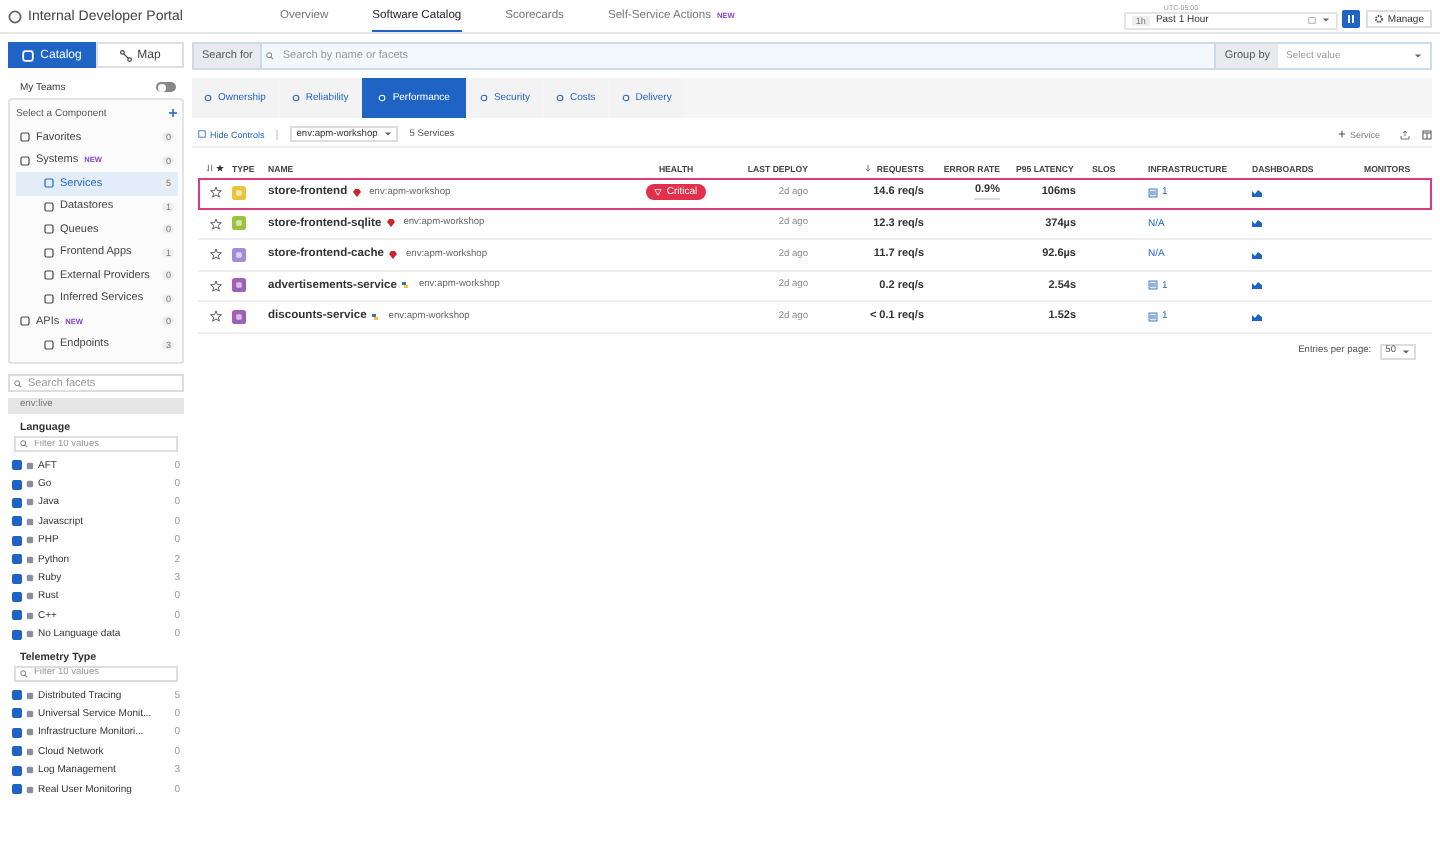 The height and width of the screenshot is (846, 1440). Describe the element at coordinates (220, 168) in the screenshot. I see `star-icon` at that location.